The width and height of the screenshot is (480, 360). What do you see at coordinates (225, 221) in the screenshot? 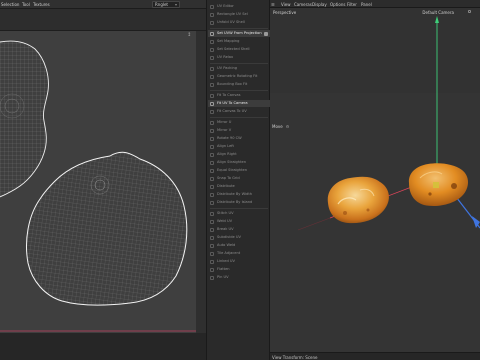
I see `menu-item-label: Weld UV` at bounding box center [225, 221].